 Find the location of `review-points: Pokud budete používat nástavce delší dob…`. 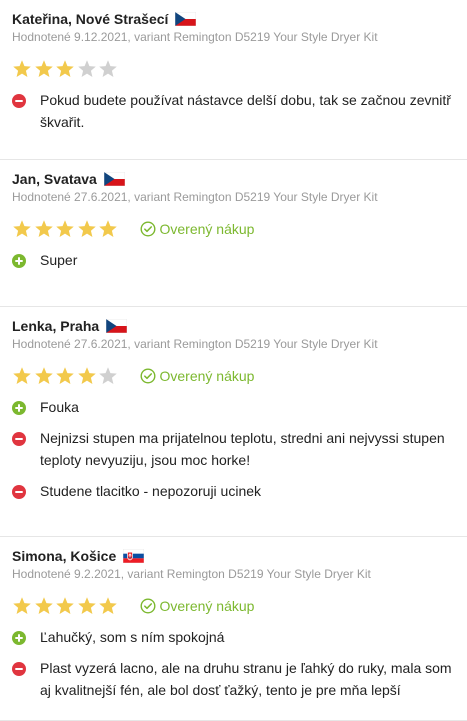

review-points: Pokud budete používat nástavce delší dob… is located at coordinates (233, 112).